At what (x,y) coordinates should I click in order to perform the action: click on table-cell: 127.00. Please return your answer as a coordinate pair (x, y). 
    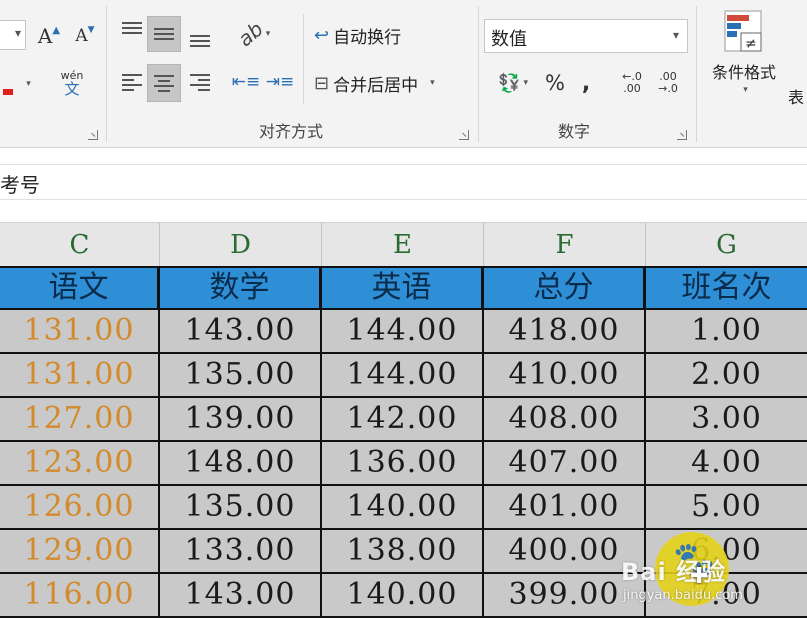
    Looking at the image, I should click on (80, 419).